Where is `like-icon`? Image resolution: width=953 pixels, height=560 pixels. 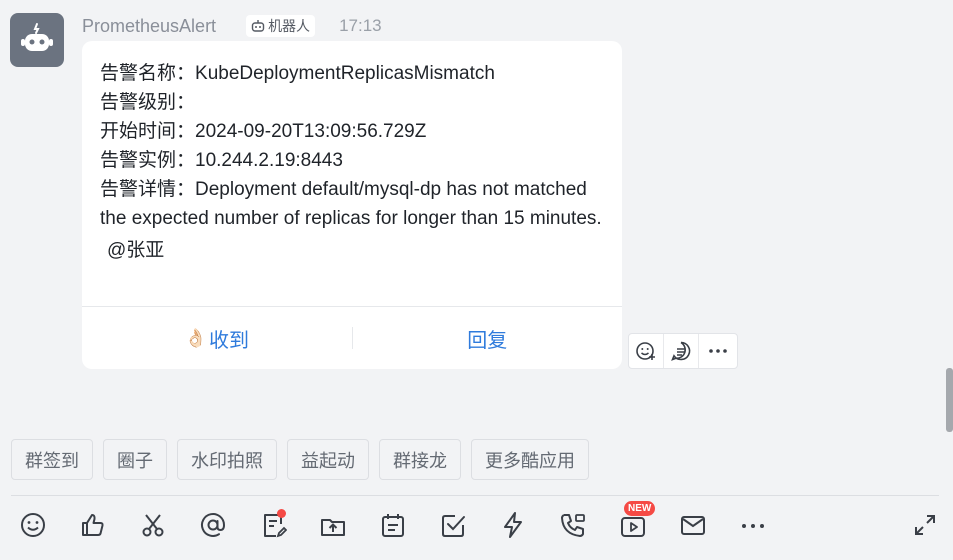
like-icon is located at coordinates (93, 525).